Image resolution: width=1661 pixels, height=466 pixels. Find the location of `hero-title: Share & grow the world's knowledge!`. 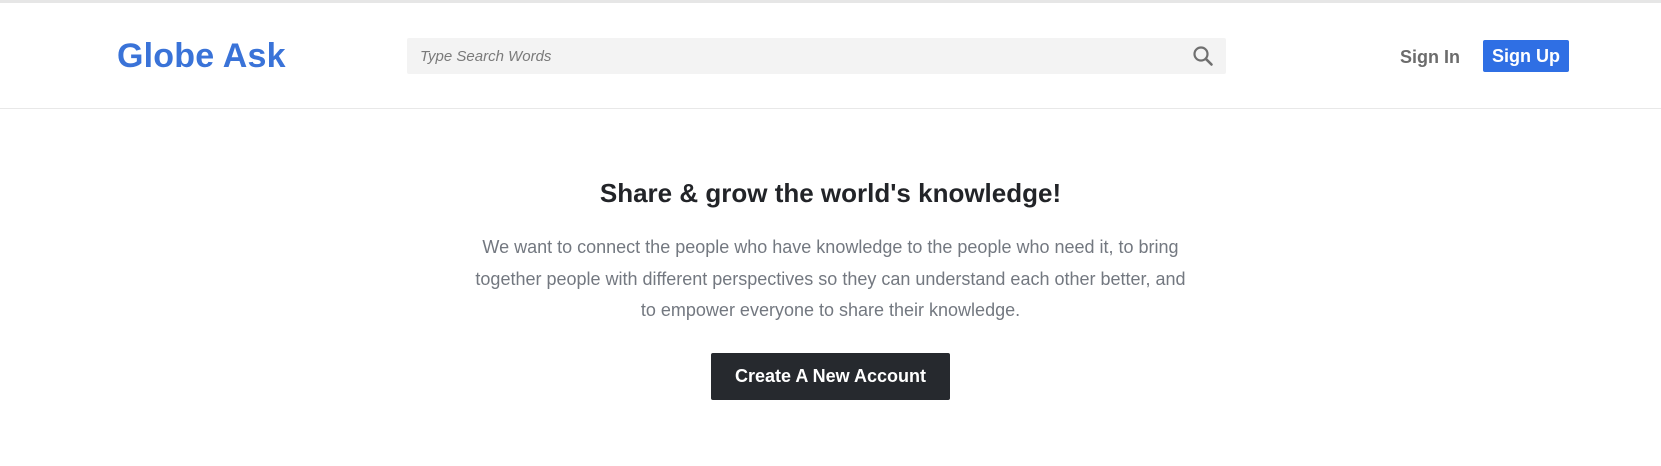

hero-title: Share & grow the world's knowledge! is located at coordinates (830, 193).